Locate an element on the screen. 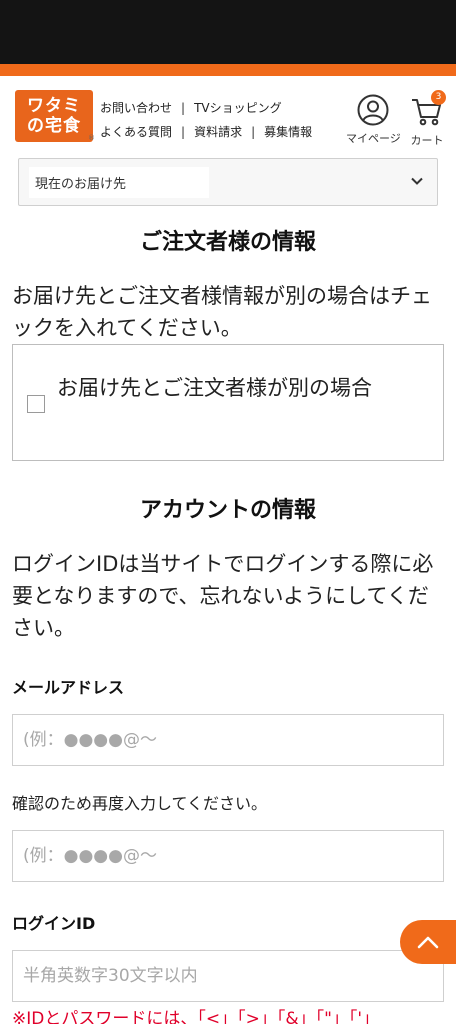 The image size is (456, 1024). email-label: メールアドレス is located at coordinates (68, 687).